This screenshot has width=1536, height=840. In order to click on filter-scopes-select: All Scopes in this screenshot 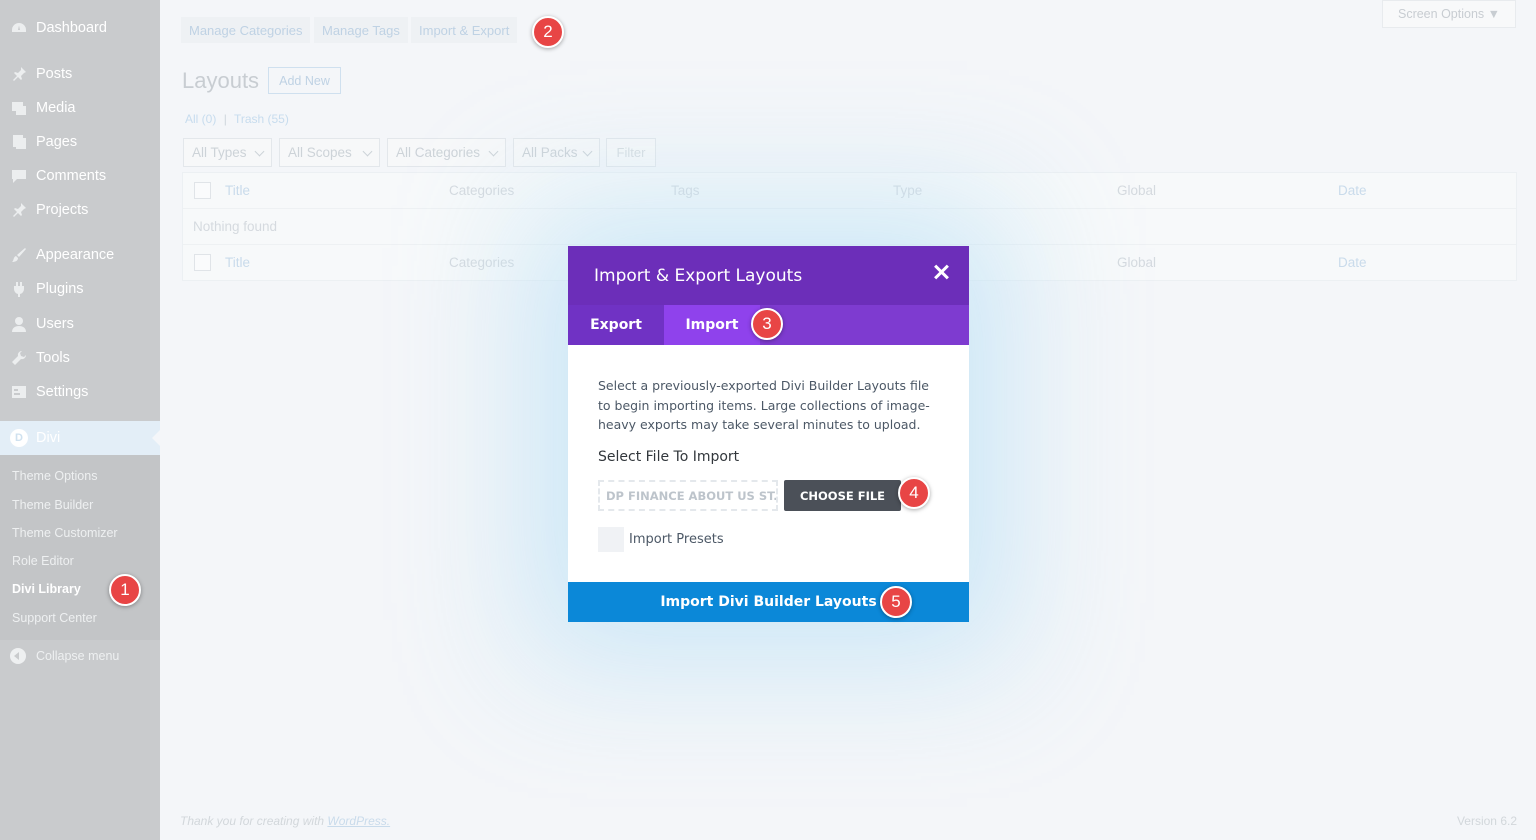, I will do `click(329, 152)`.